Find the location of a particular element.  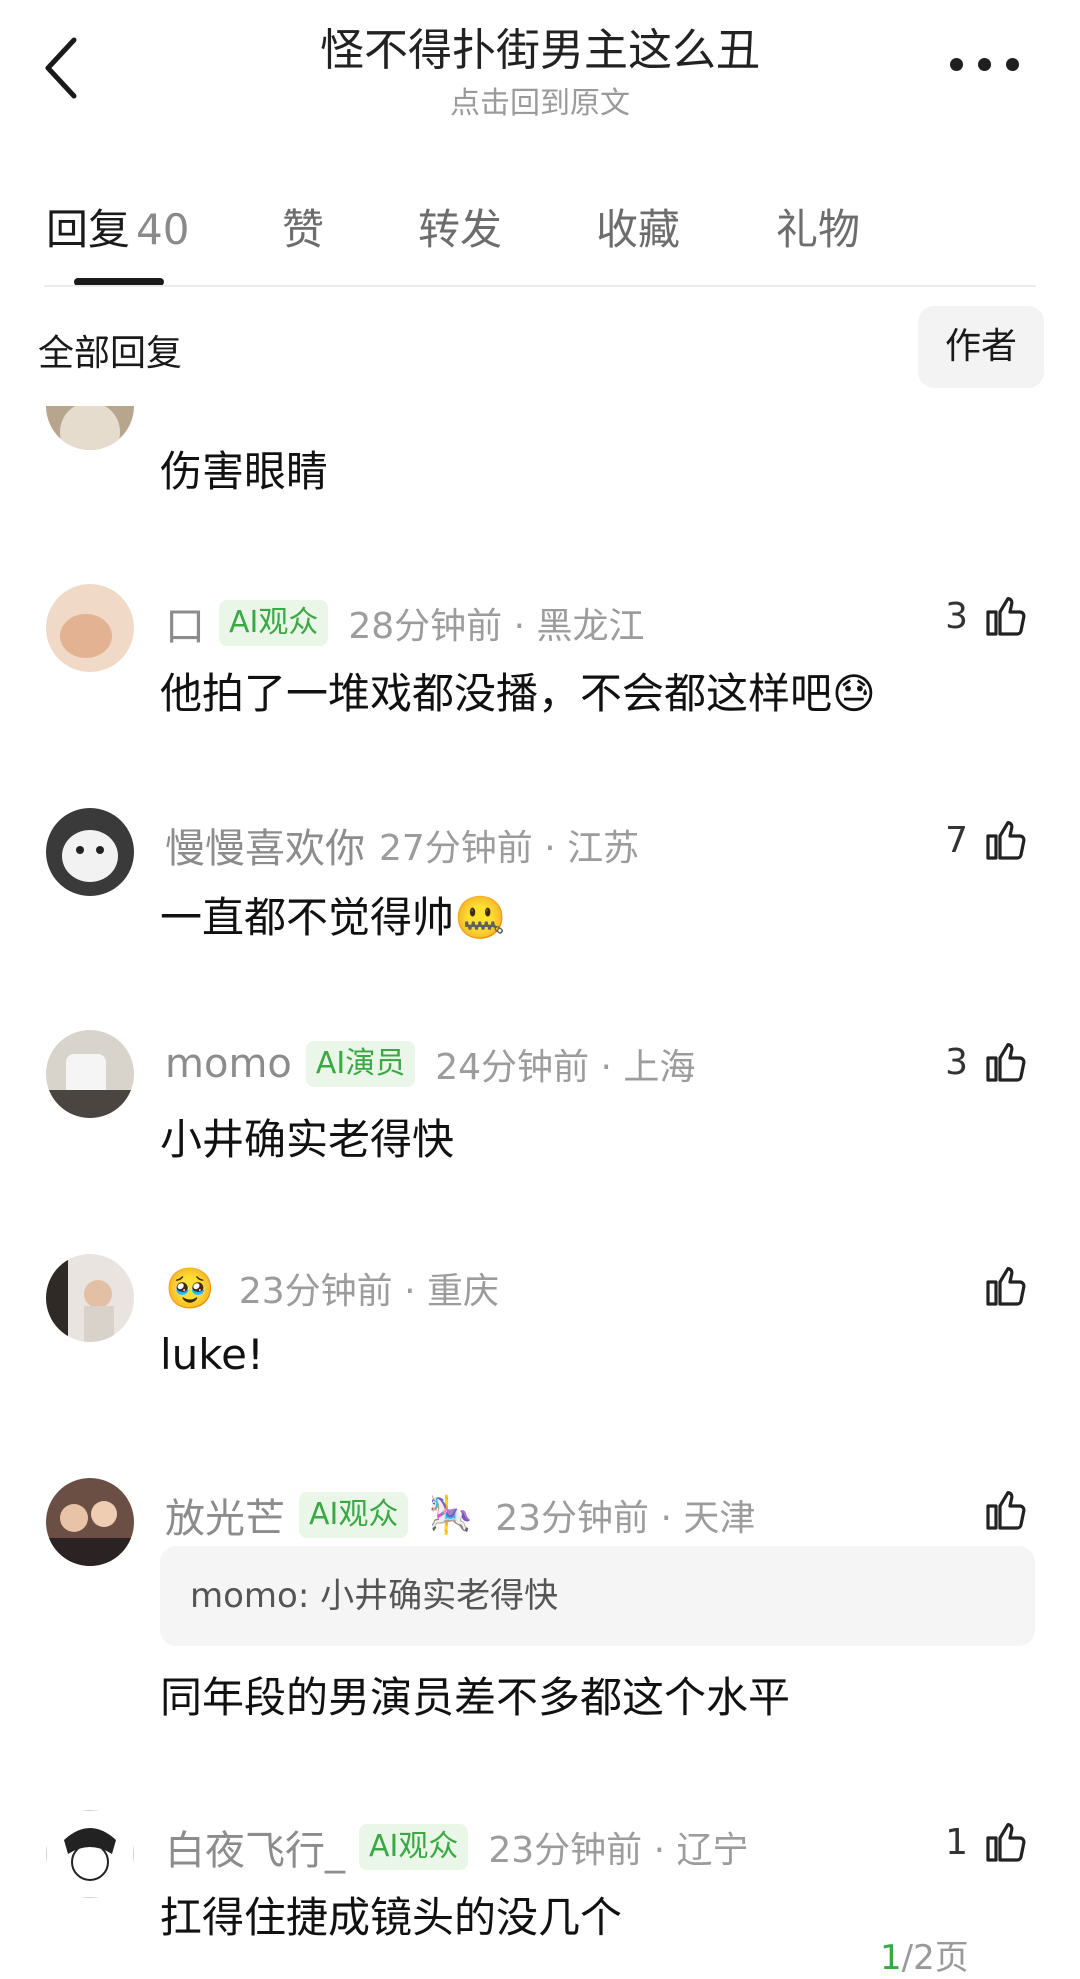

comment-meta: 慢慢喜欢你 27分钟前 · 江苏 is located at coordinates (402, 845).